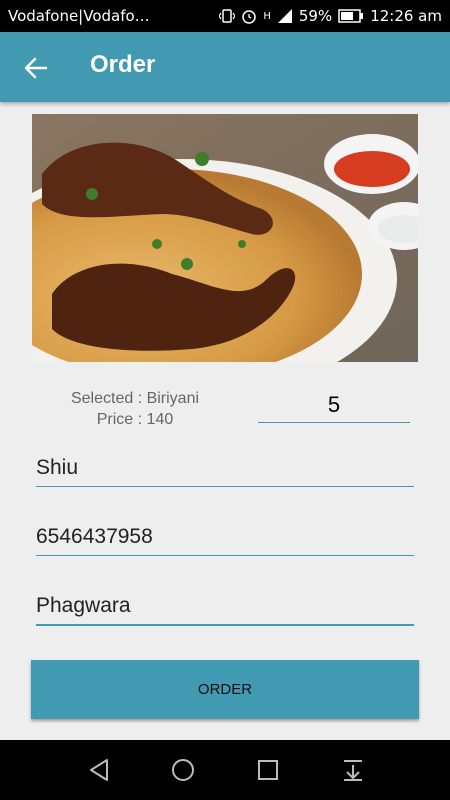 This screenshot has height=800, width=450. Describe the element at coordinates (36, 68) in the screenshot. I see `back-arrow-icon` at that location.